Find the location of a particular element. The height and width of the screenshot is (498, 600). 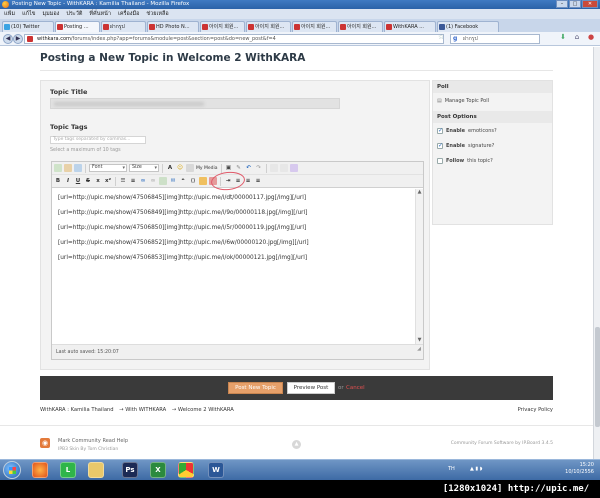

site-favicon-icon is located at coordinates (343, 27).